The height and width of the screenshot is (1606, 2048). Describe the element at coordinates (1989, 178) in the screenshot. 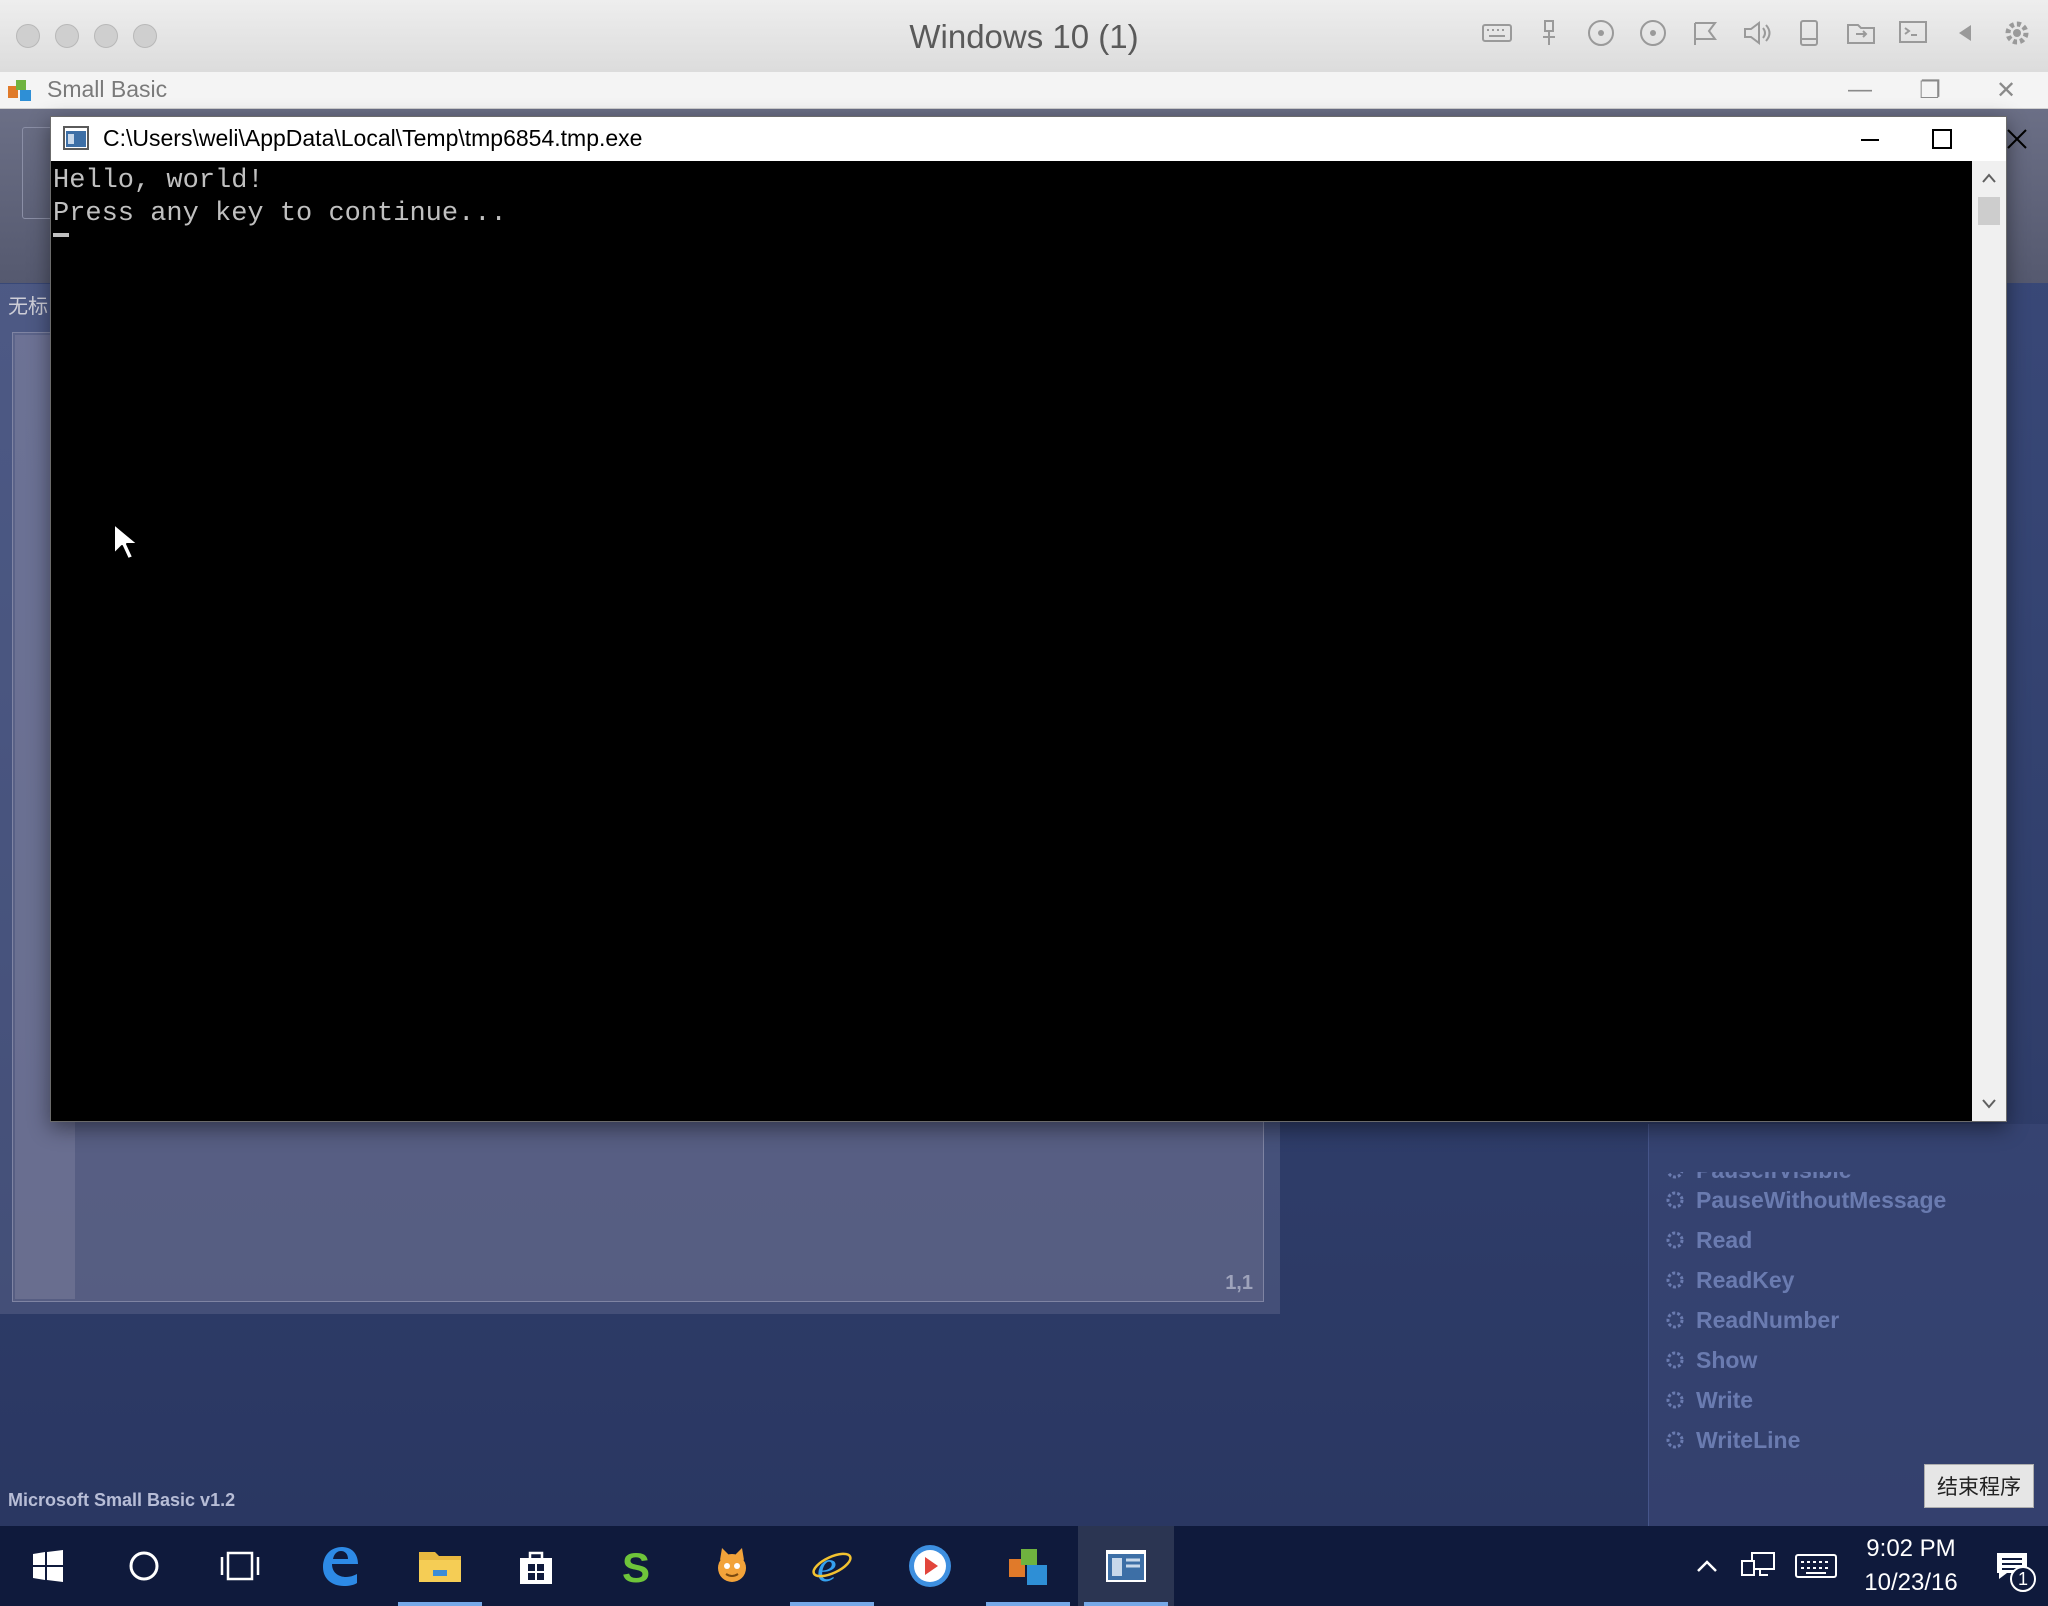

I see `scroll-up-icon` at that location.